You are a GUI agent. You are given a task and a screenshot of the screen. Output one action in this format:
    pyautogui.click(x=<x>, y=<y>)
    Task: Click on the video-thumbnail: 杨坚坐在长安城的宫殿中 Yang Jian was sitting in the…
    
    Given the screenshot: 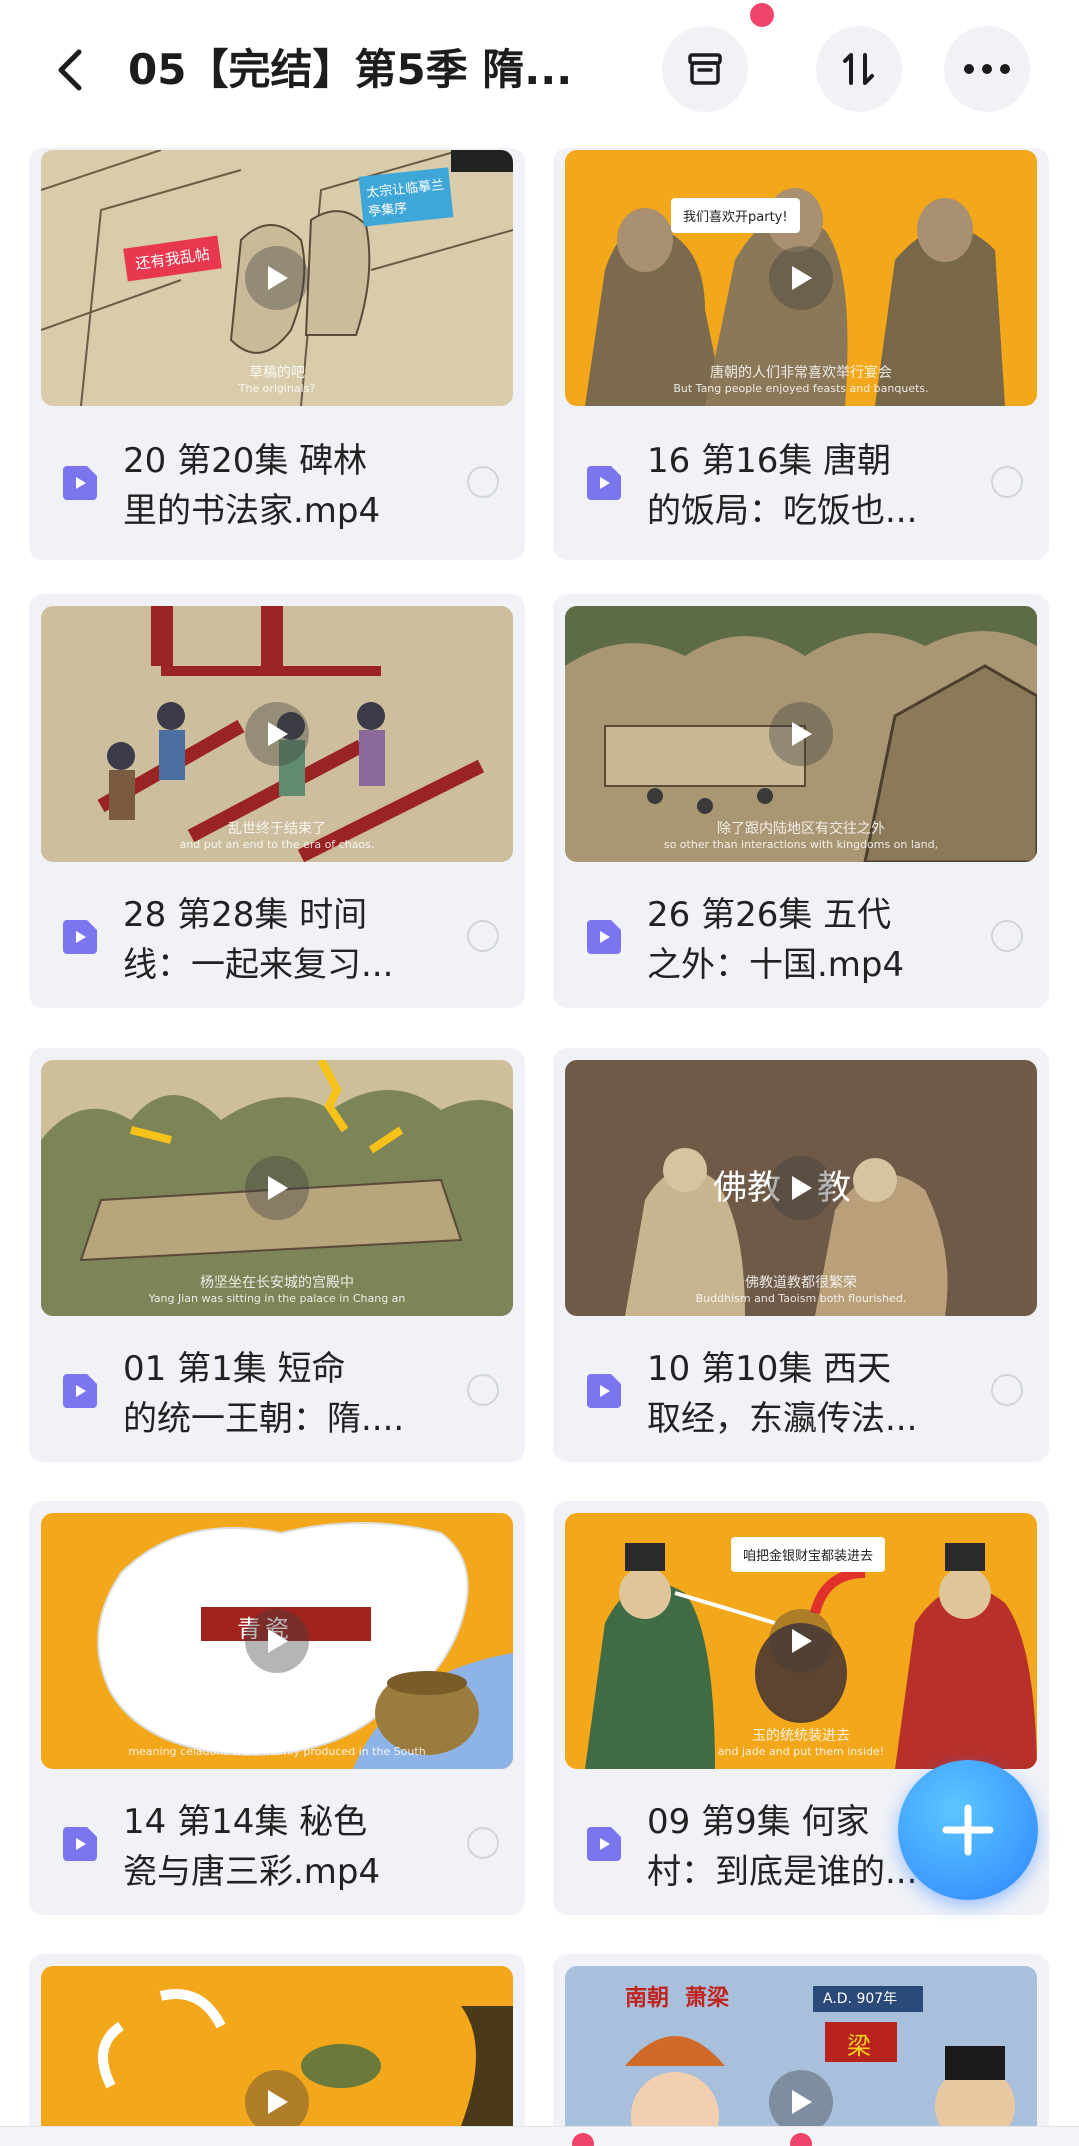 What is the action you would take?
    pyautogui.click(x=277, y=1188)
    